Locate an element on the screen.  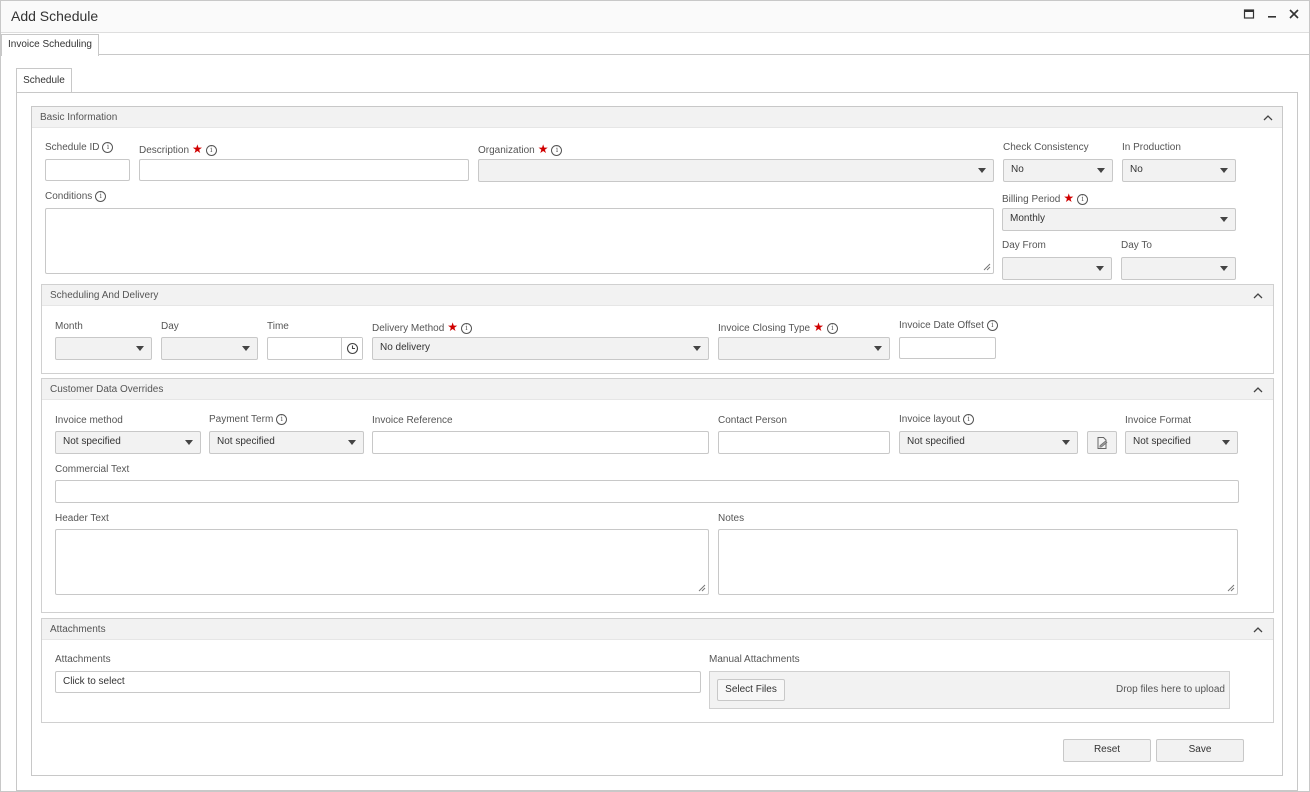
header-text-textarea is located at coordinates (382, 562).